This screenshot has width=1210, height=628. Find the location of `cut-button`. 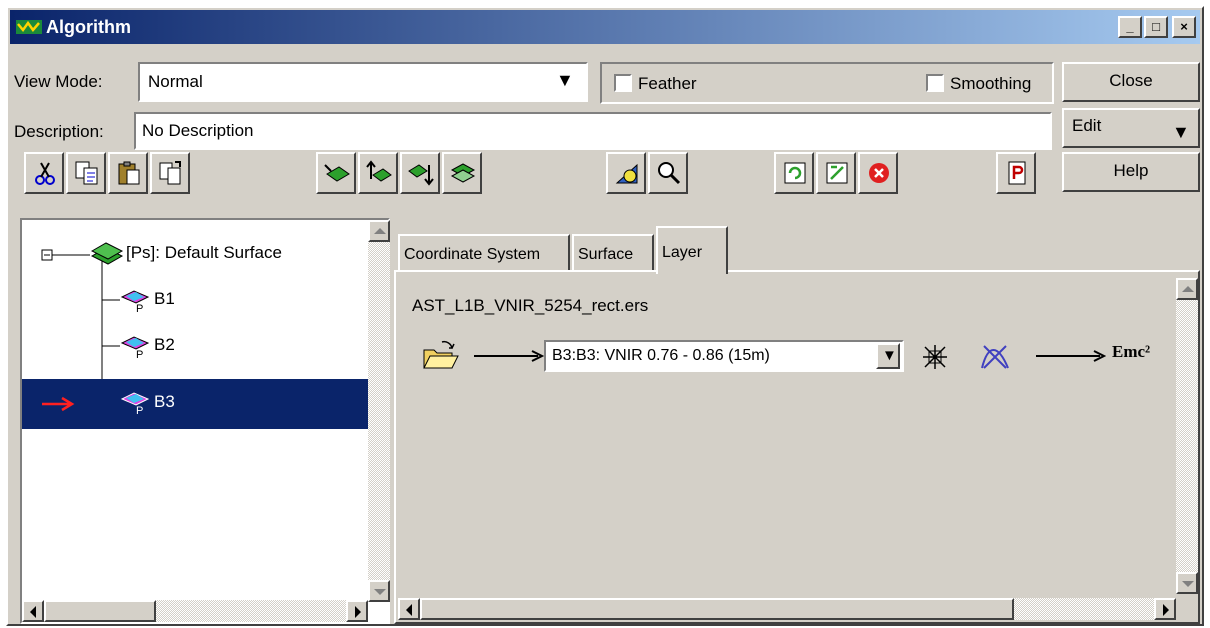

cut-button is located at coordinates (44, 173).